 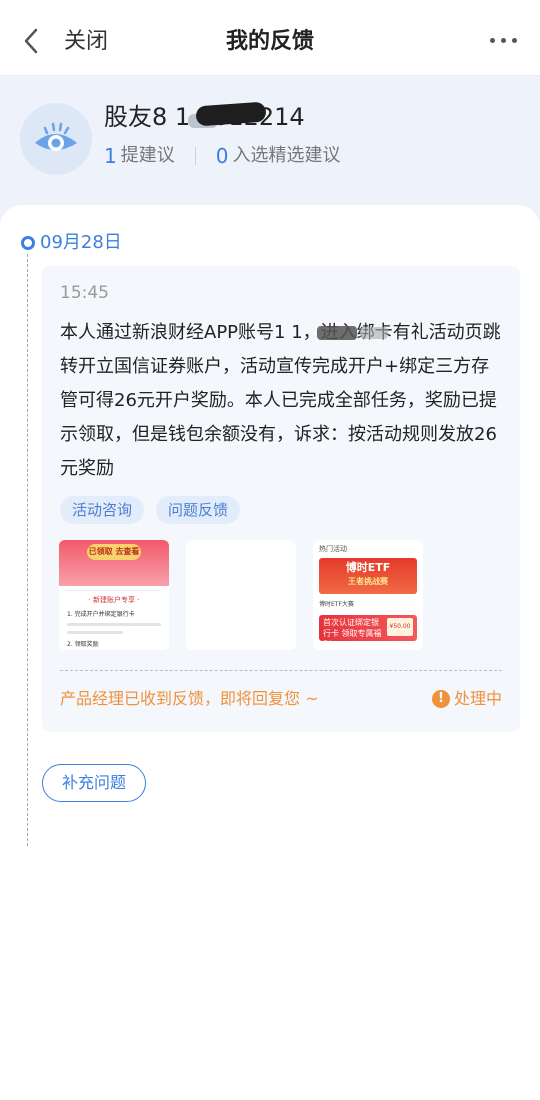 I want to click on suggest-label: 提建议, so click(x=147, y=155).